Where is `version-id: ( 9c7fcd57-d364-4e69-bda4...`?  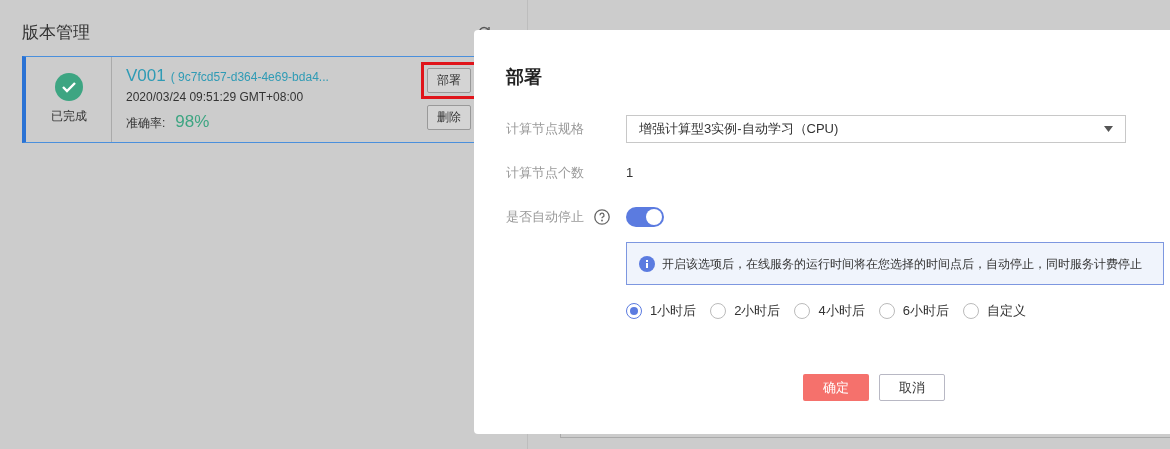 version-id: ( 9c7fcd57-d364-4e69-bda4... is located at coordinates (249, 77).